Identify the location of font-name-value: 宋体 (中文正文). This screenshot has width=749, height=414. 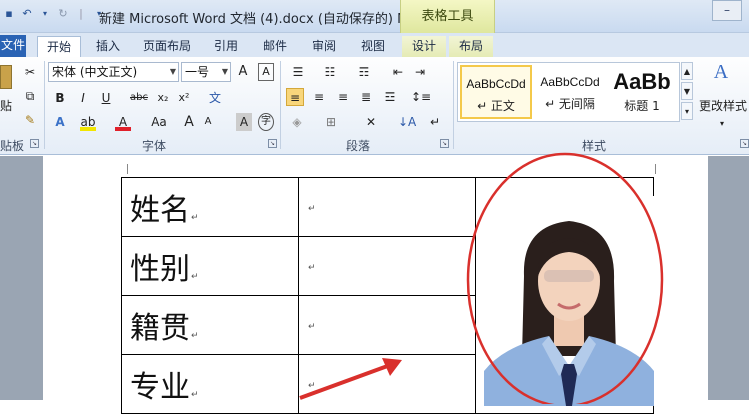
(95, 72).